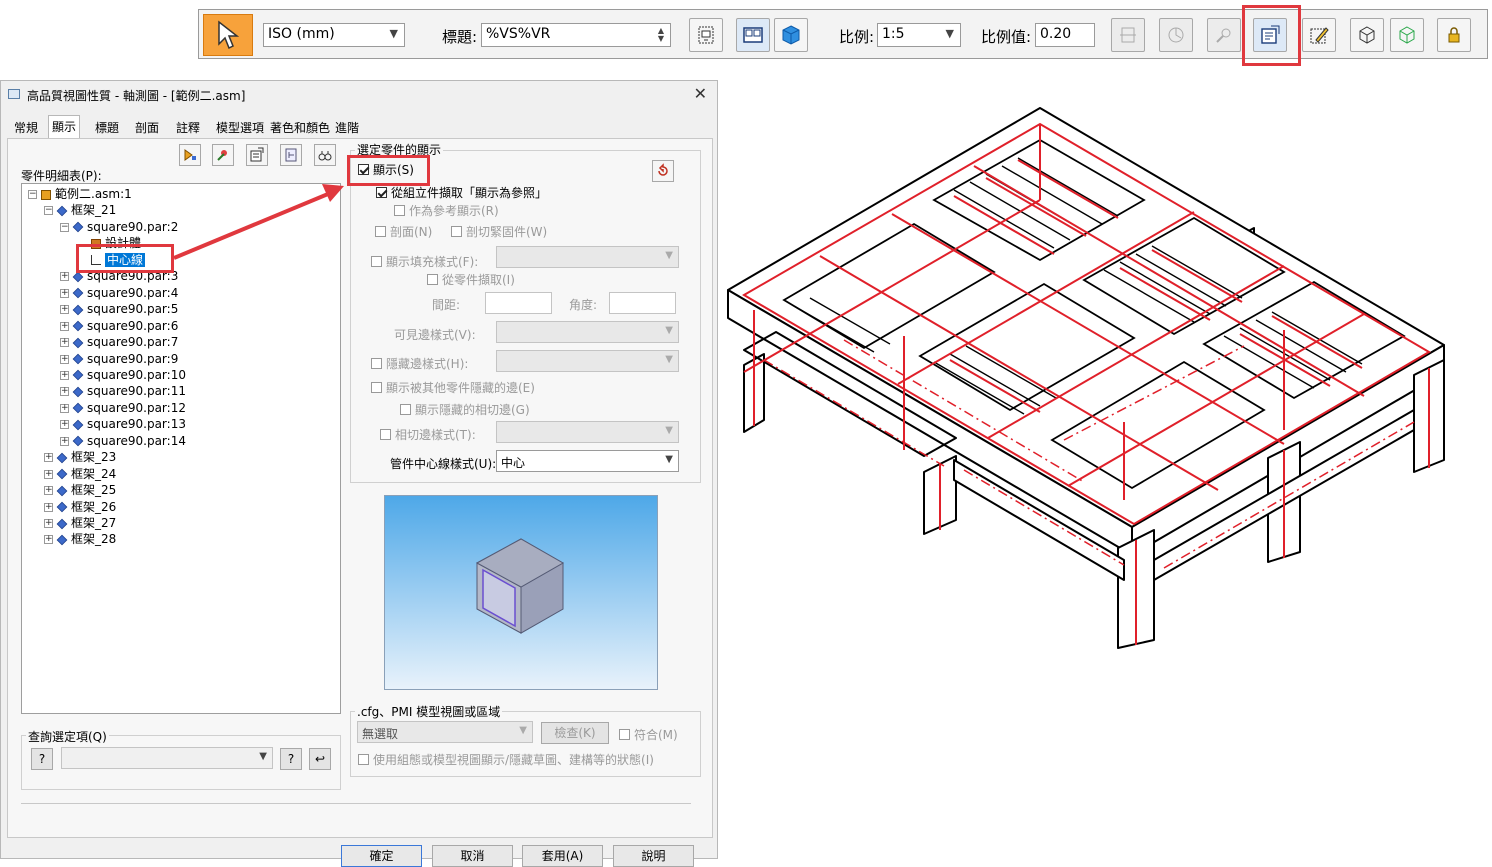 The width and height of the screenshot is (1492, 867). Describe the element at coordinates (445, 732) in the screenshot. I see `cfg-dropdown: 無選取 ▼` at that location.